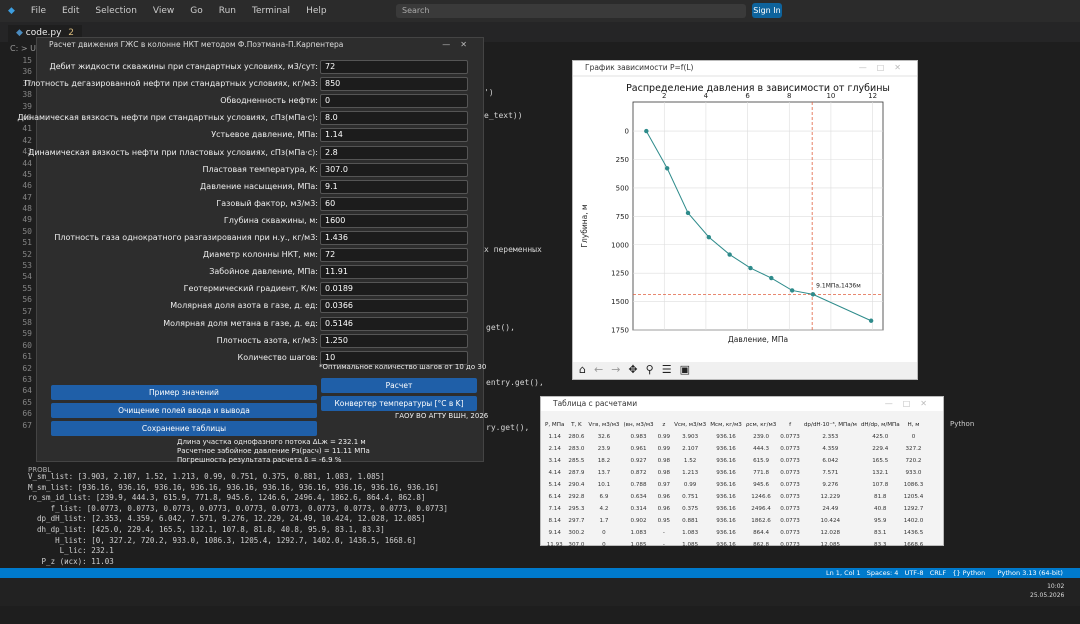 The width and height of the screenshot is (1080, 624). What do you see at coordinates (394, 203) in the screenshot?
I see `field-input: 60` at bounding box center [394, 203].